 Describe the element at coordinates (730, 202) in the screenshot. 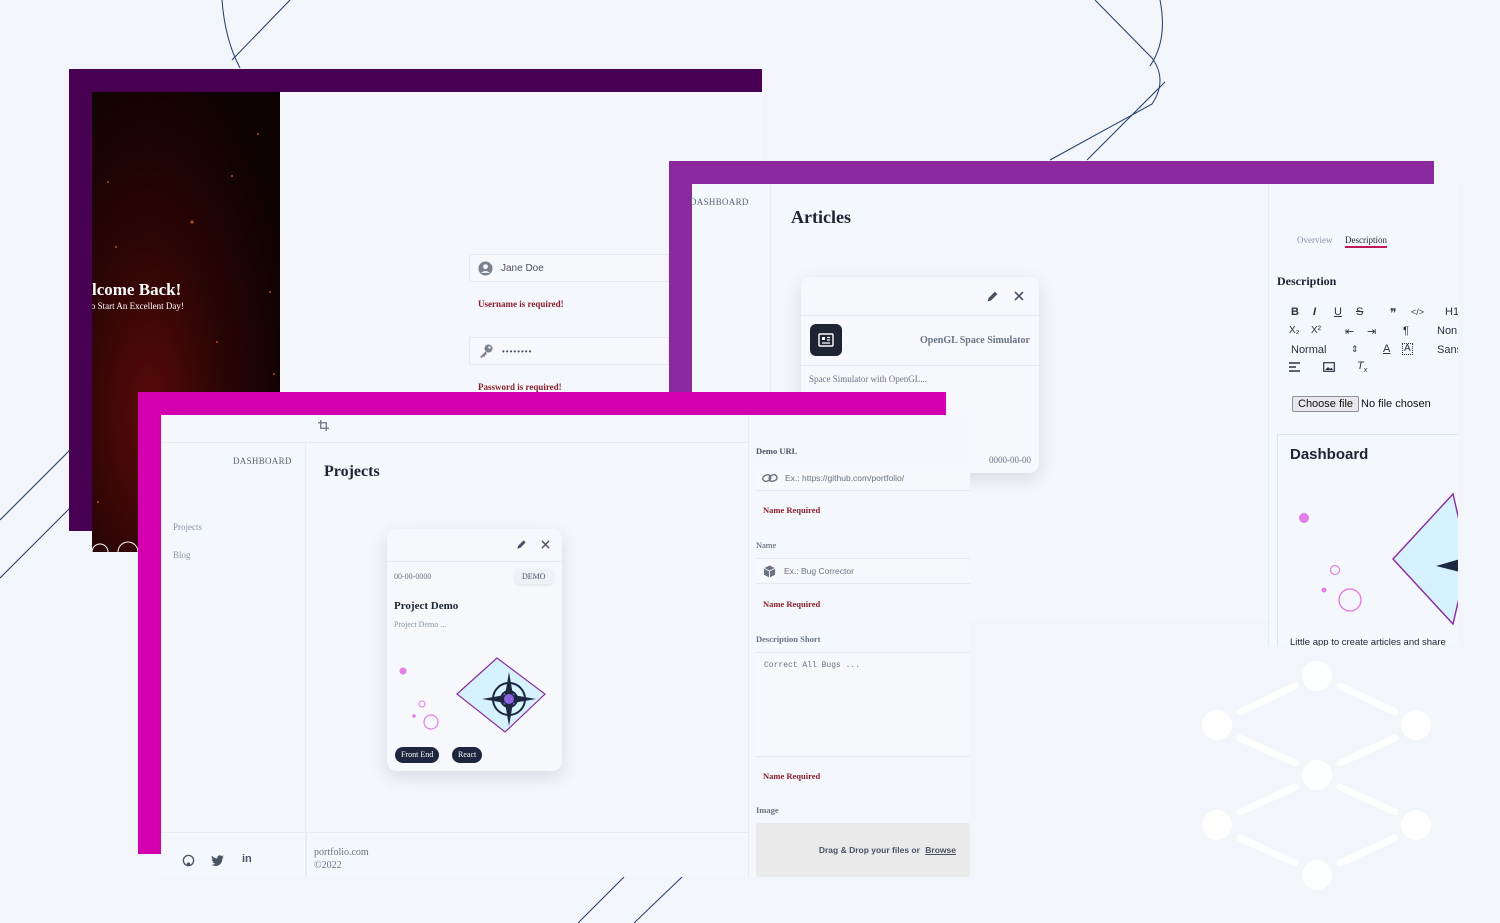

I see `articles-nav-dashboard: DASHBOARD` at that location.